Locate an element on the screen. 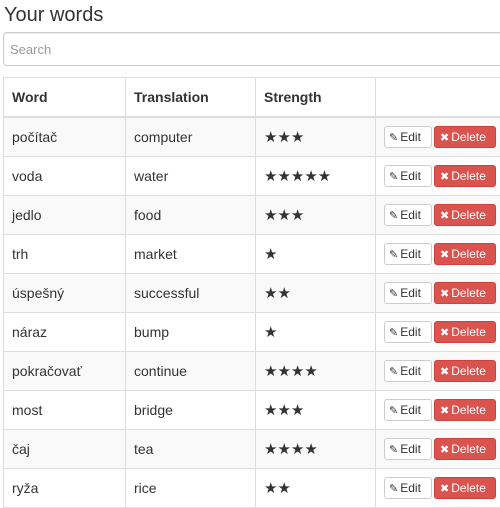 The image size is (500, 508). word-cell: jedlo is located at coordinates (65, 215).